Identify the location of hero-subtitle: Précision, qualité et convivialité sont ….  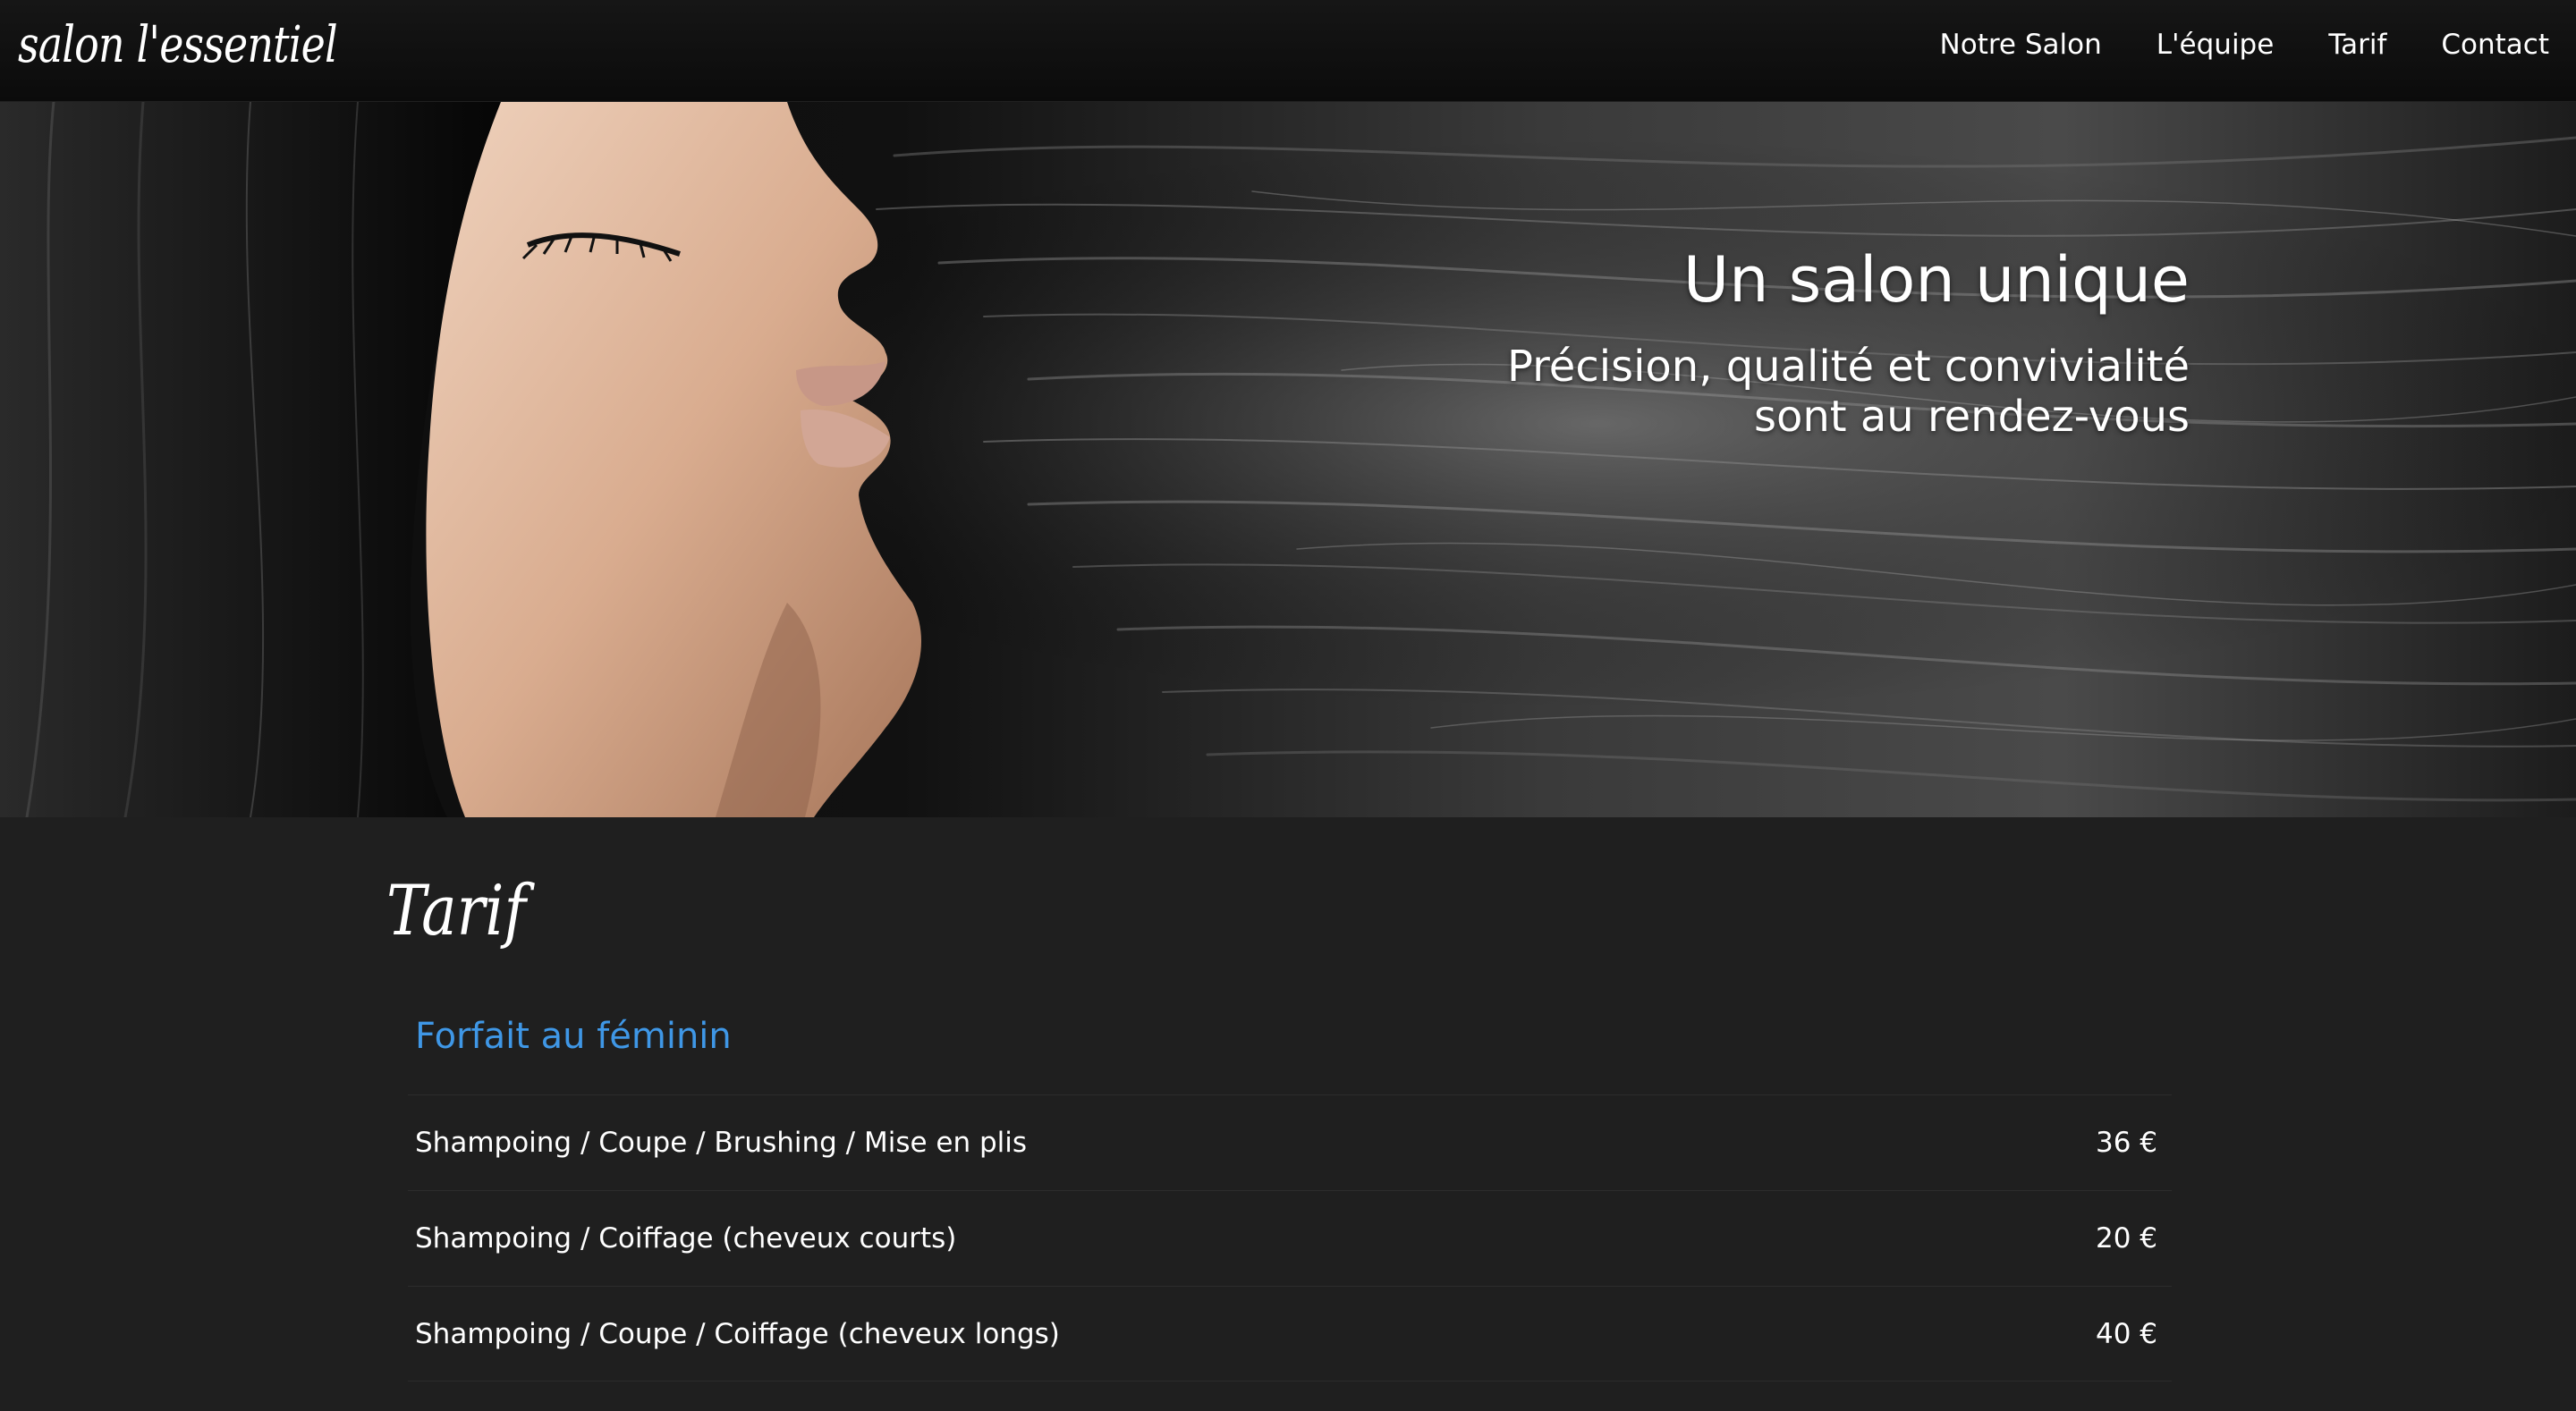
(1848, 392).